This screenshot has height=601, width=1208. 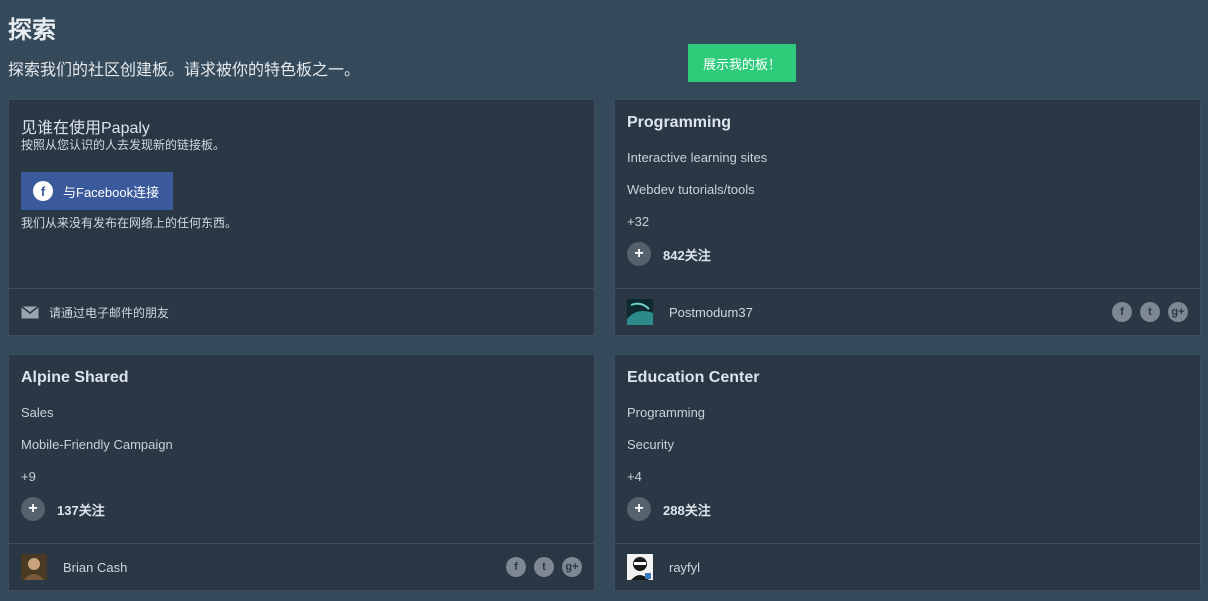 What do you see at coordinates (638, 221) in the screenshot?
I see `board-more-count: +32` at bounding box center [638, 221].